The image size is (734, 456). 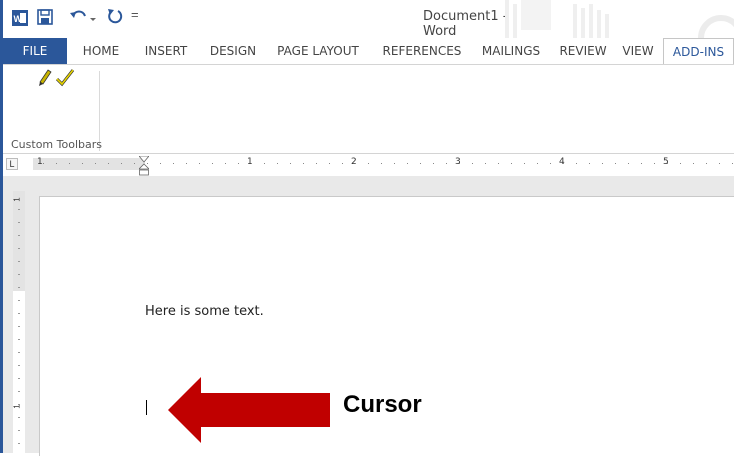 What do you see at coordinates (12, 164) in the screenshot?
I see `tab-selector: L` at bounding box center [12, 164].